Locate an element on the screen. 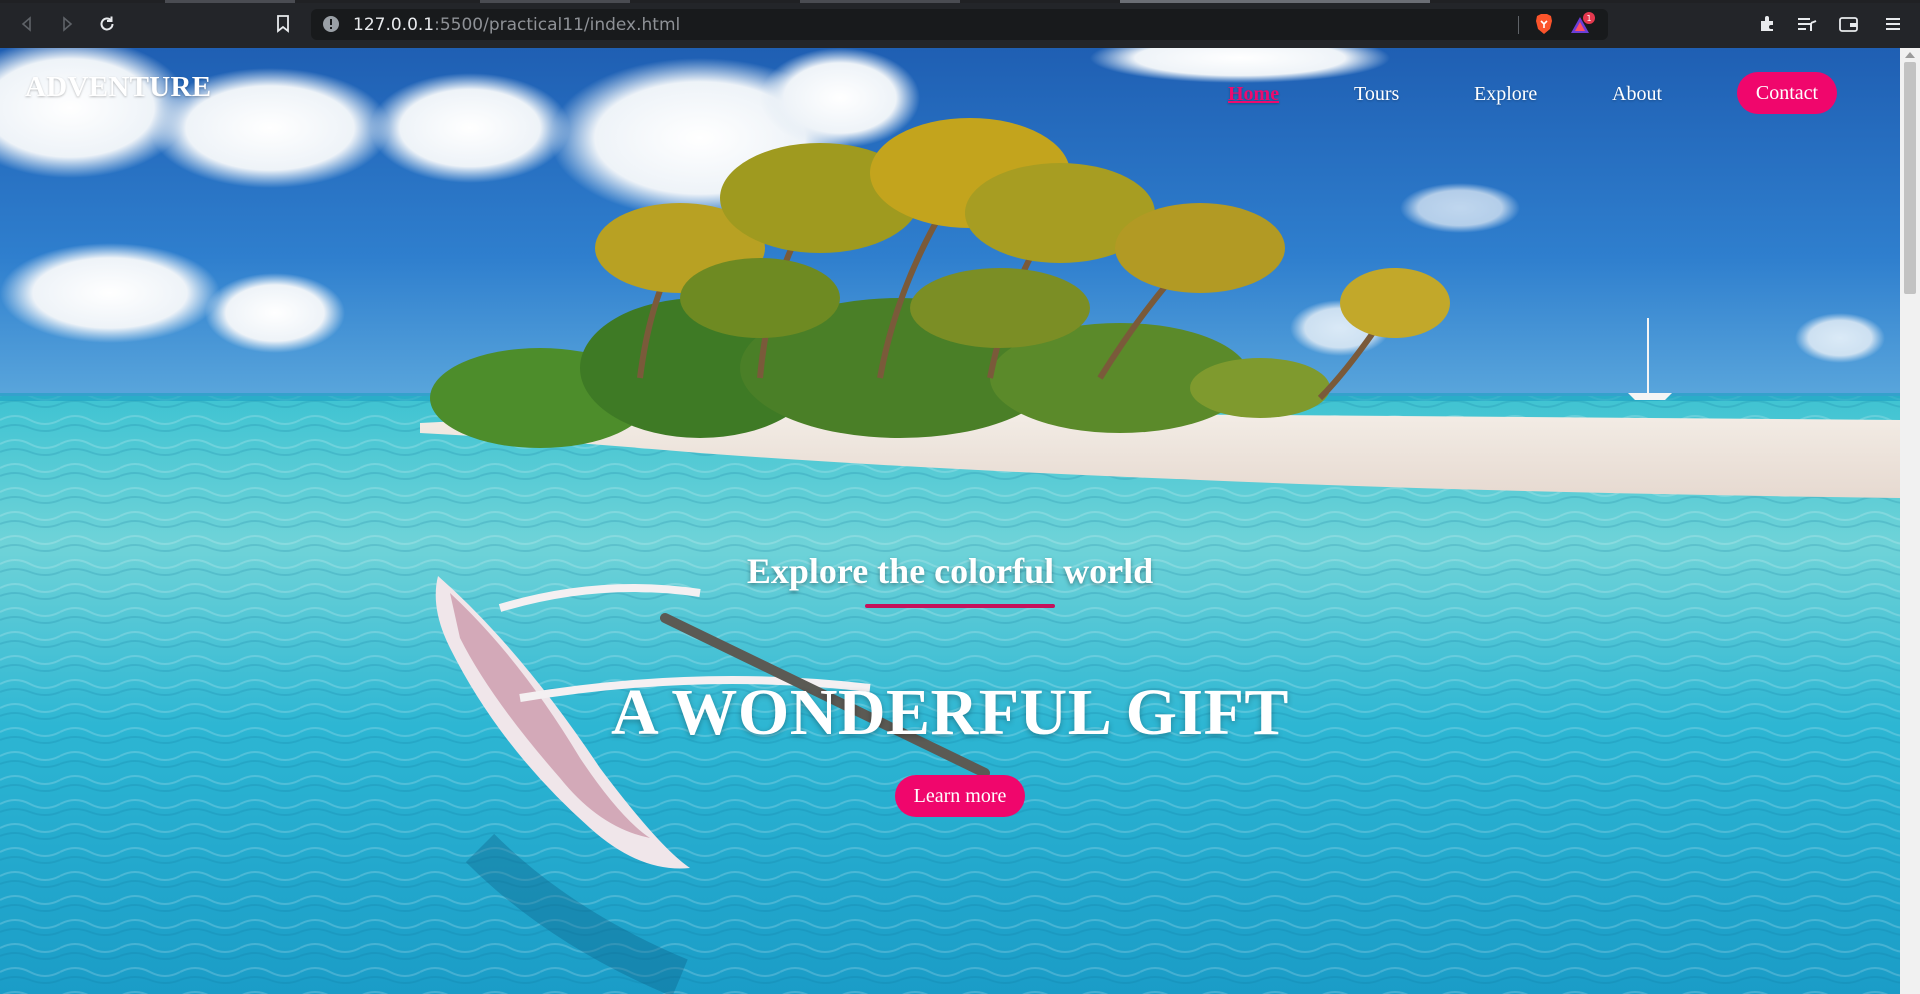  back-icon is located at coordinates (26, 24).